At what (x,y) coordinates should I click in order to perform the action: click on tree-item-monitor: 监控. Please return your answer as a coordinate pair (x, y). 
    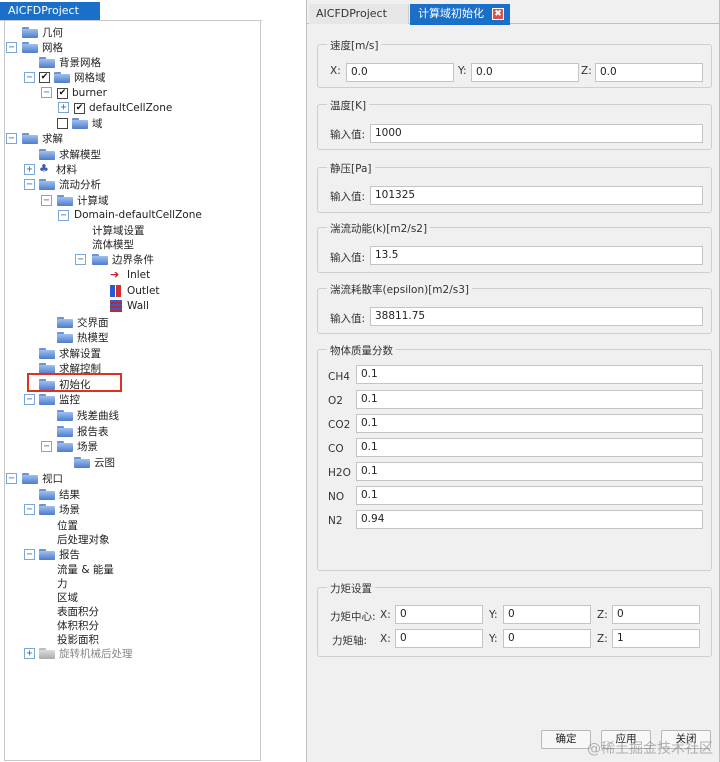
    Looking at the image, I should click on (59, 399).